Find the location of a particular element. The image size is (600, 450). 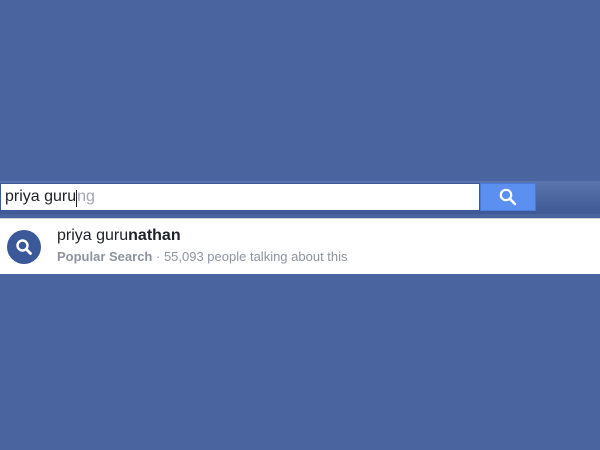

suggestion-title: priya gurunathan is located at coordinates (119, 236).